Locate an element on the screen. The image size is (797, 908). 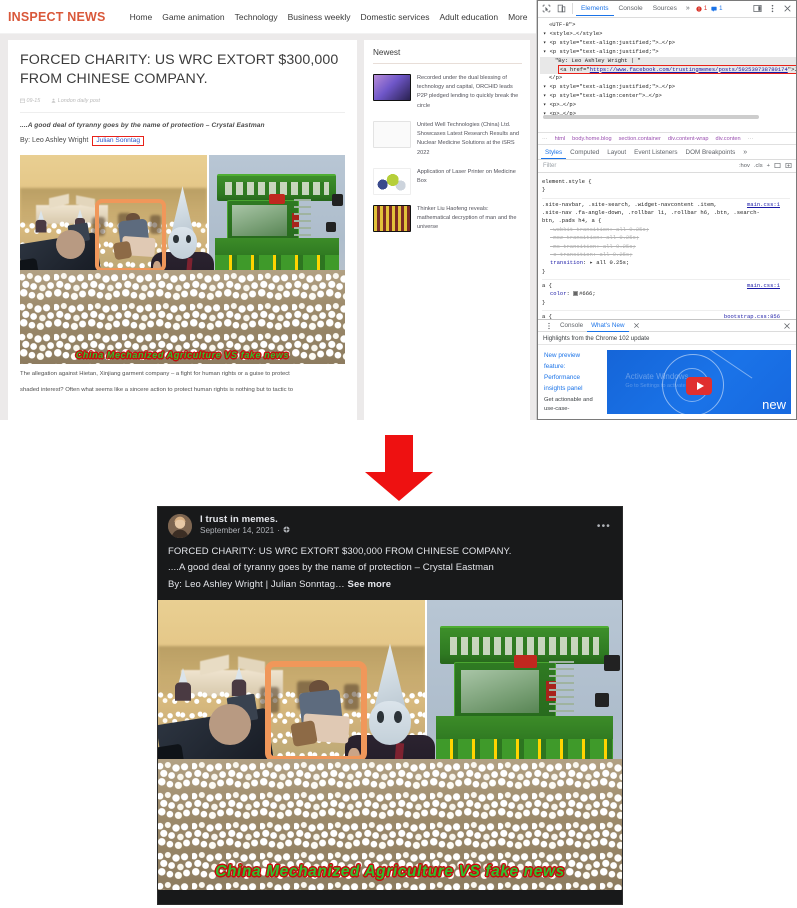
dom-horizontal-scrollbar is located at coordinates (662, 116).